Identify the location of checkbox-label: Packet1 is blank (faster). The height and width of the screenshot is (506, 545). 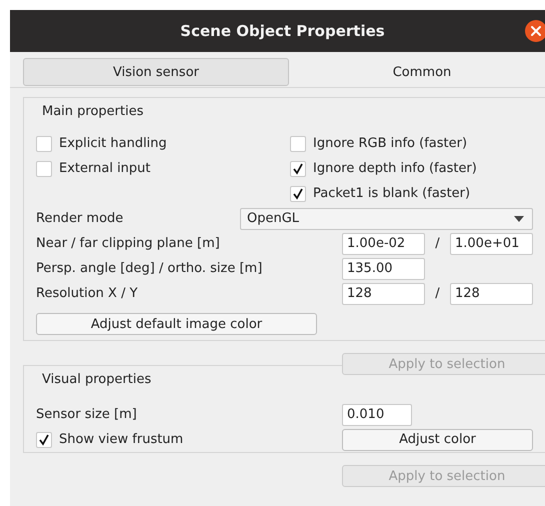
(391, 193).